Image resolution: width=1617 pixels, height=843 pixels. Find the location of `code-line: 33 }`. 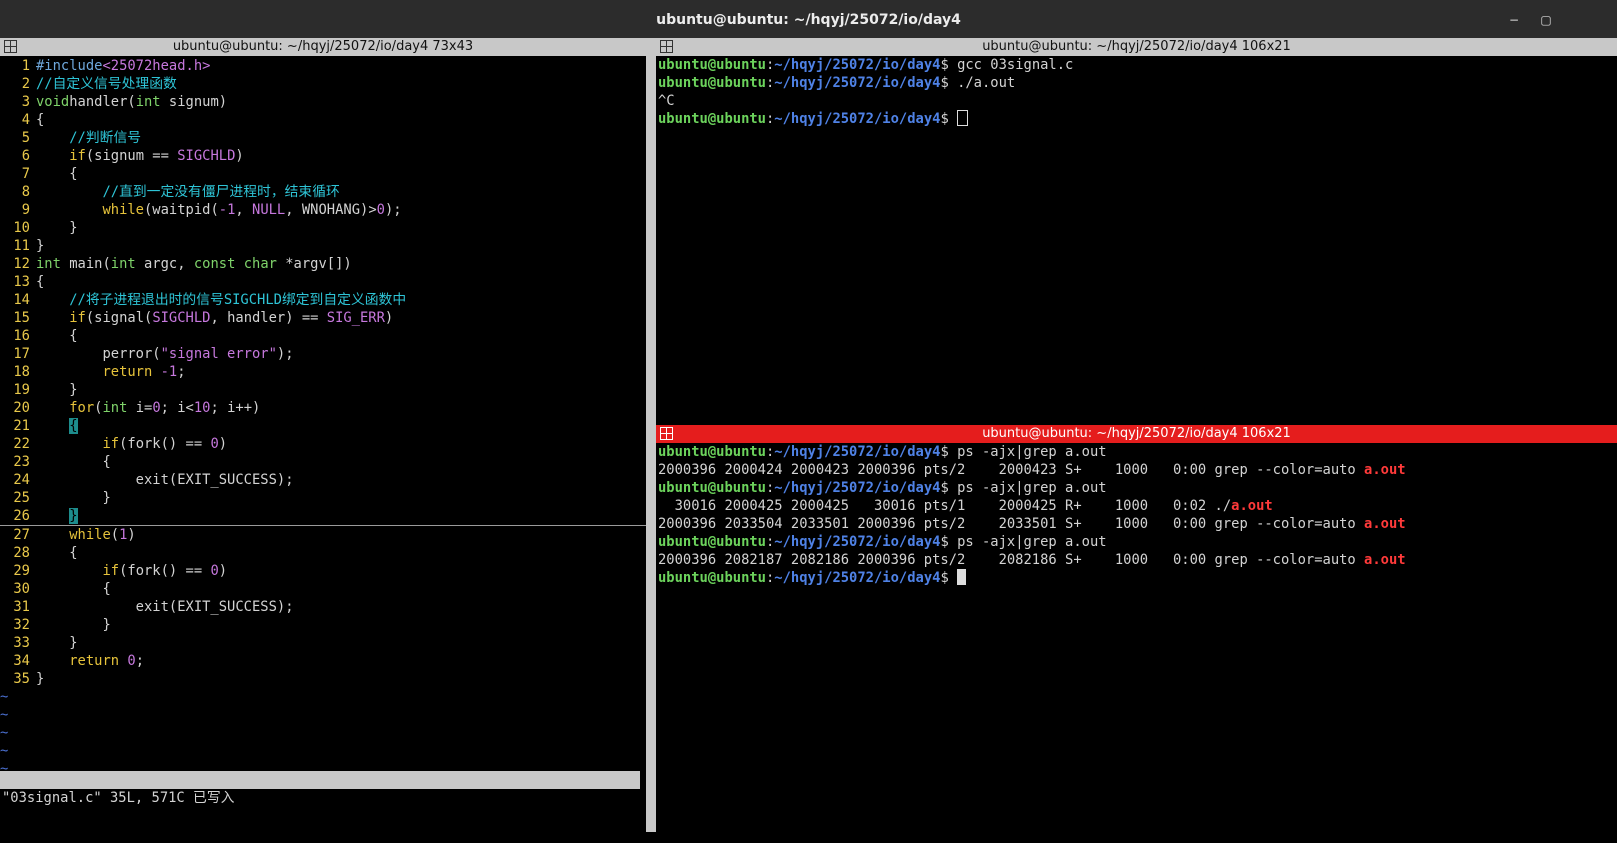

code-line: 33 } is located at coordinates (323, 643).